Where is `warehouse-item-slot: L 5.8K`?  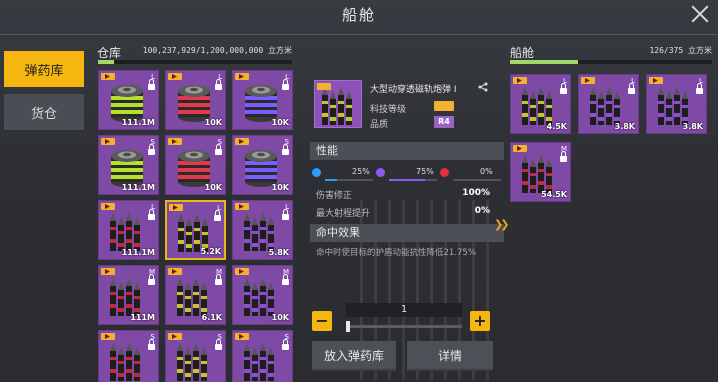 warehouse-item-slot: L 5.8K is located at coordinates (262, 230).